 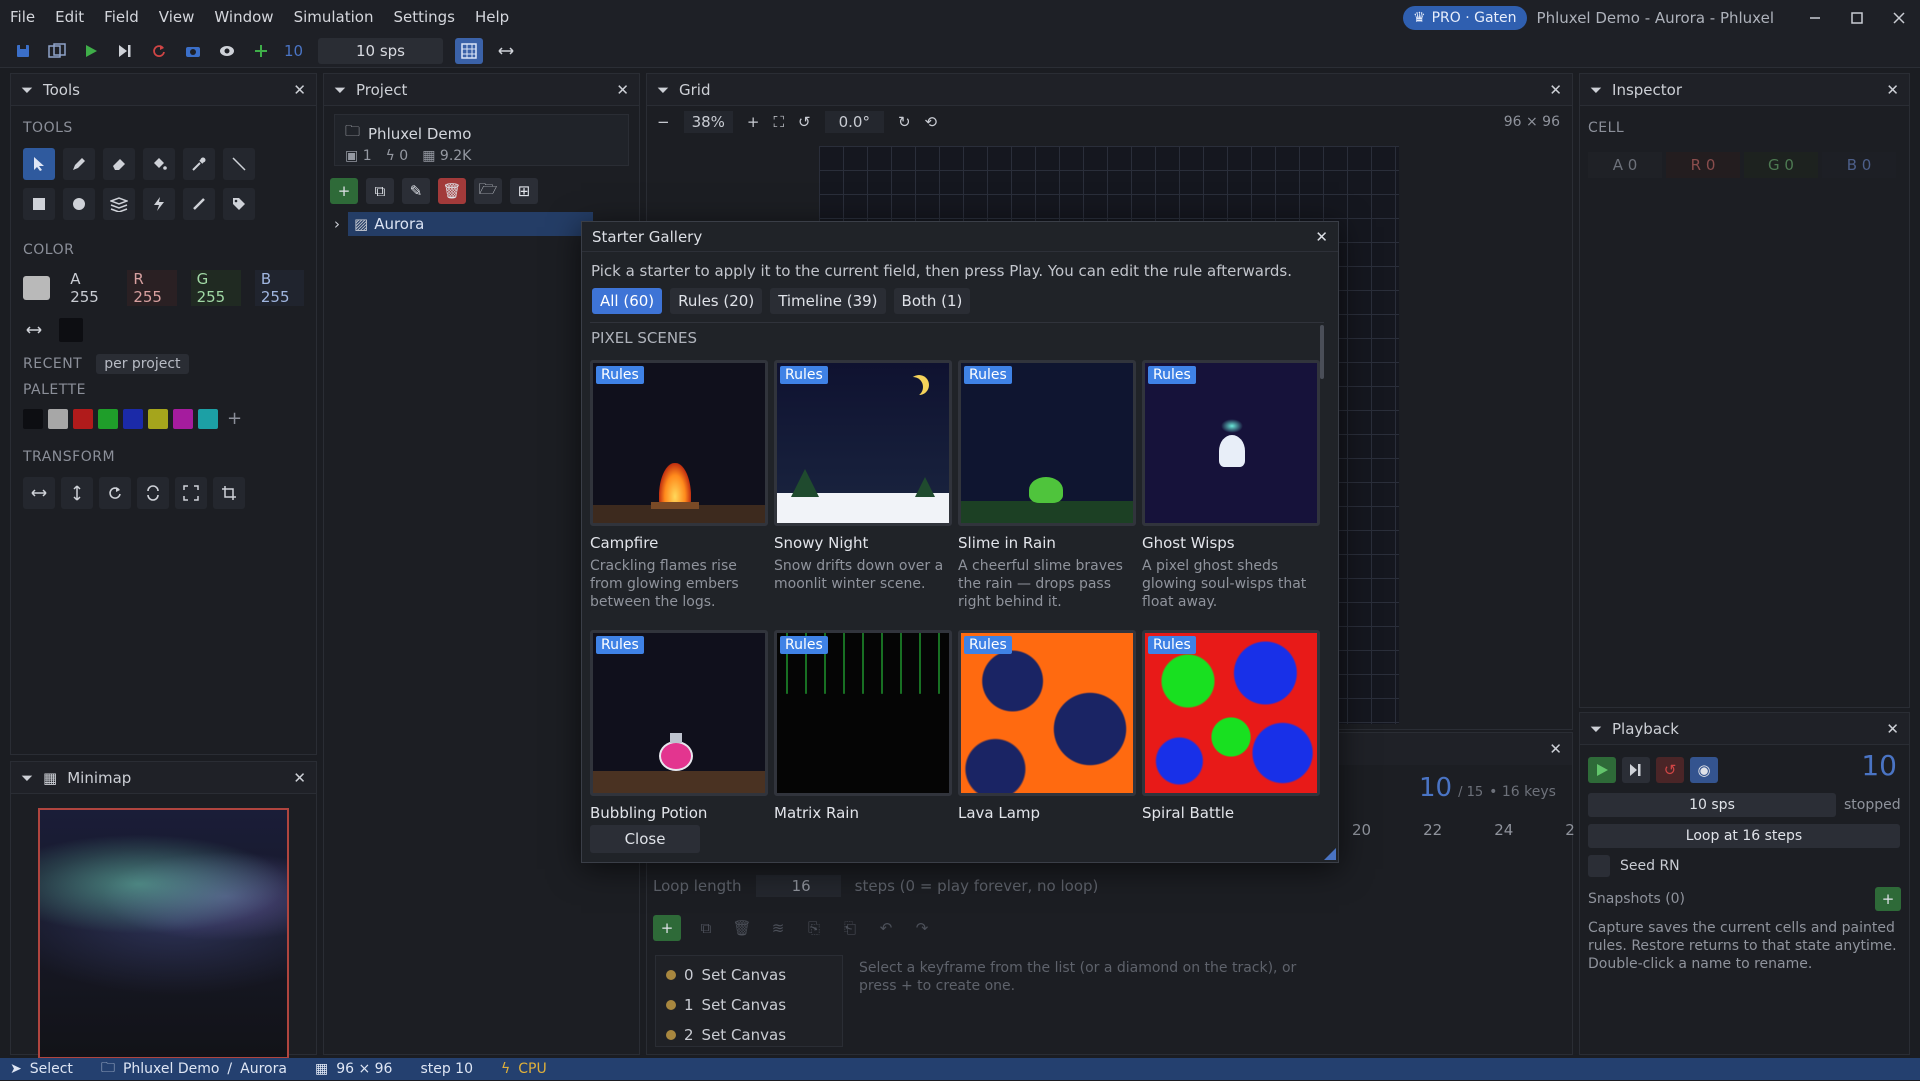 What do you see at coordinates (742, 928) in the screenshot?
I see `delete-keyframe-button: 🗑` at bounding box center [742, 928].